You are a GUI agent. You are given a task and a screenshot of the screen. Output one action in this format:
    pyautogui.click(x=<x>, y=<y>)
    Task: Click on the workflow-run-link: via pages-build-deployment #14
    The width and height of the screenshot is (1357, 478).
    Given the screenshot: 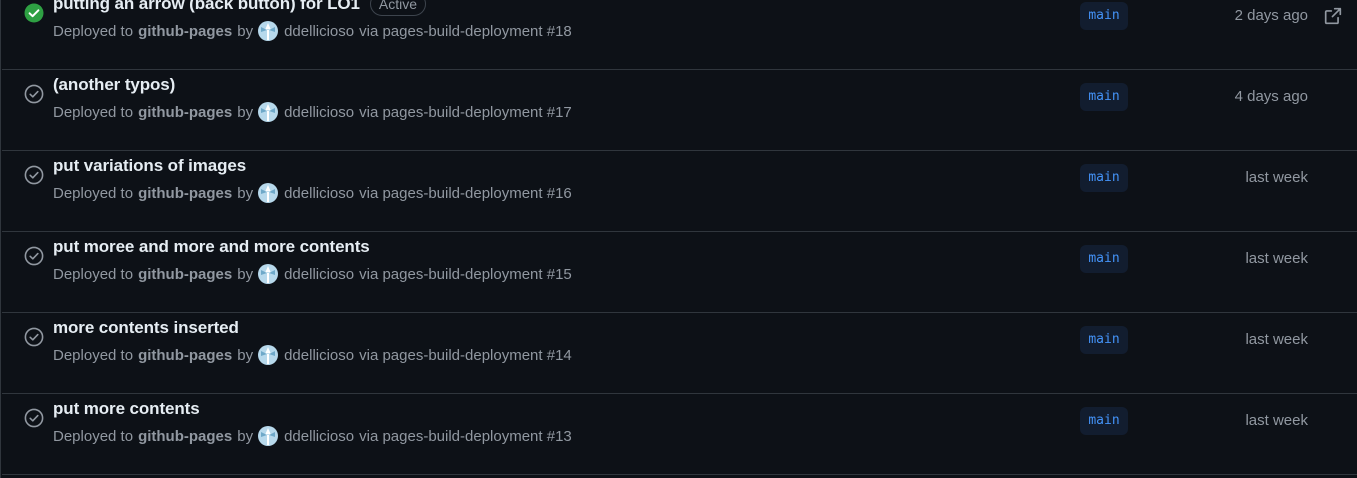 What is the action you would take?
    pyautogui.click(x=465, y=355)
    